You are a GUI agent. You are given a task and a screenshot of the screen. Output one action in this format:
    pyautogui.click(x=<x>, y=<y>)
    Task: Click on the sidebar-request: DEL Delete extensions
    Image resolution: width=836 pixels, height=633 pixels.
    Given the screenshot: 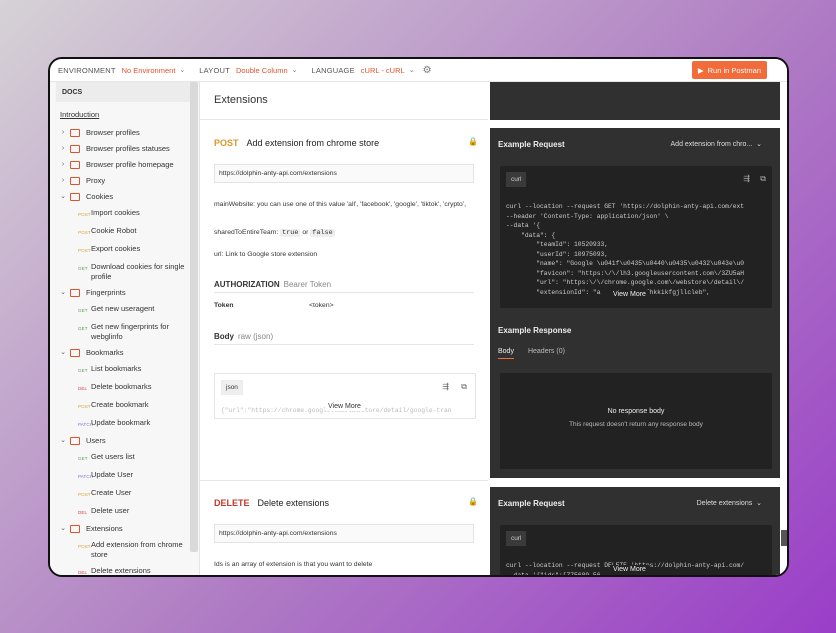 What is the action you would take?
    pyautogui.click(x=124, y=569)
    